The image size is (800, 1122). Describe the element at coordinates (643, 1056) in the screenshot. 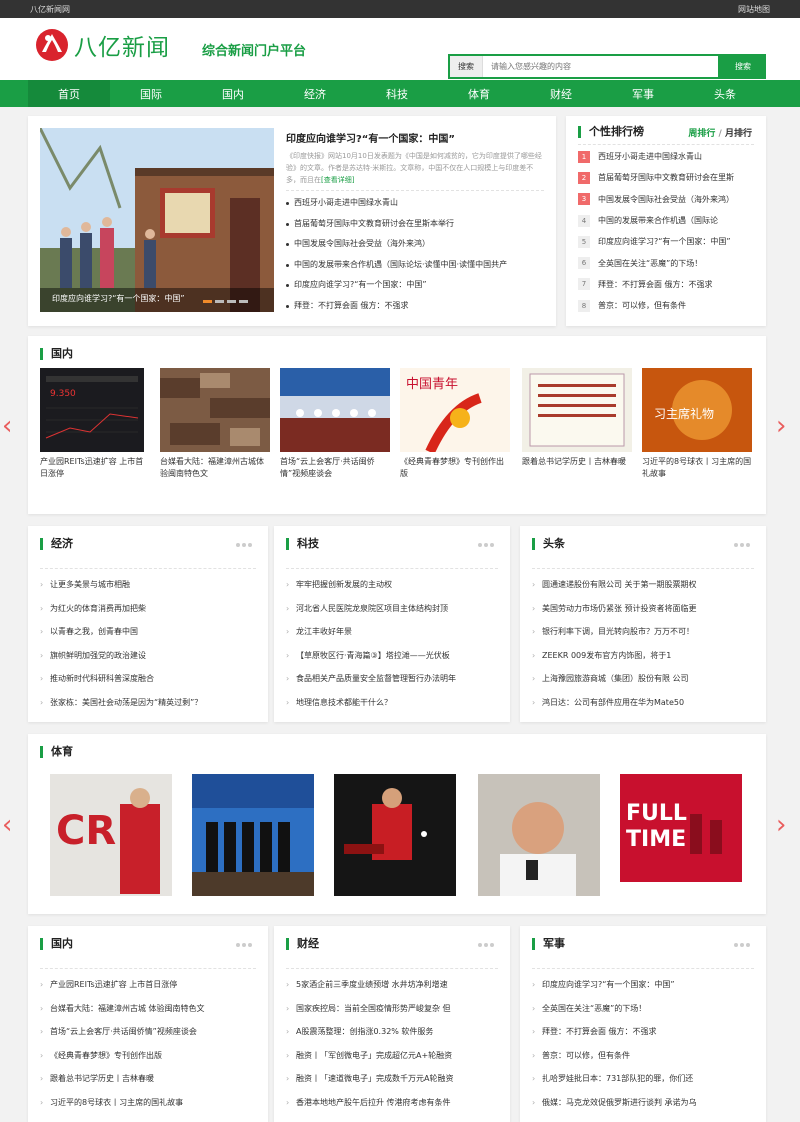

I see `list-item: 普京：可以修，但有条件` at that location.